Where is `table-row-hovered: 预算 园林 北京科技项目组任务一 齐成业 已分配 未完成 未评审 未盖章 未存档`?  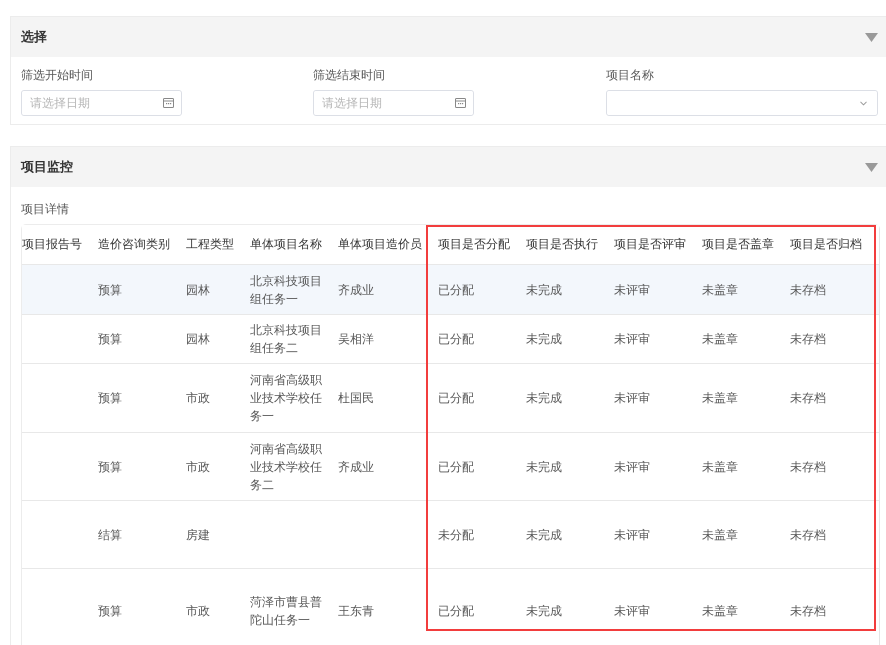
table-row-hovered: 预算 园林 北京科技项目组任务一 齐成业 已分配 未完成 未评审 未盖章 未存档 is located at coordinates (450, 290).